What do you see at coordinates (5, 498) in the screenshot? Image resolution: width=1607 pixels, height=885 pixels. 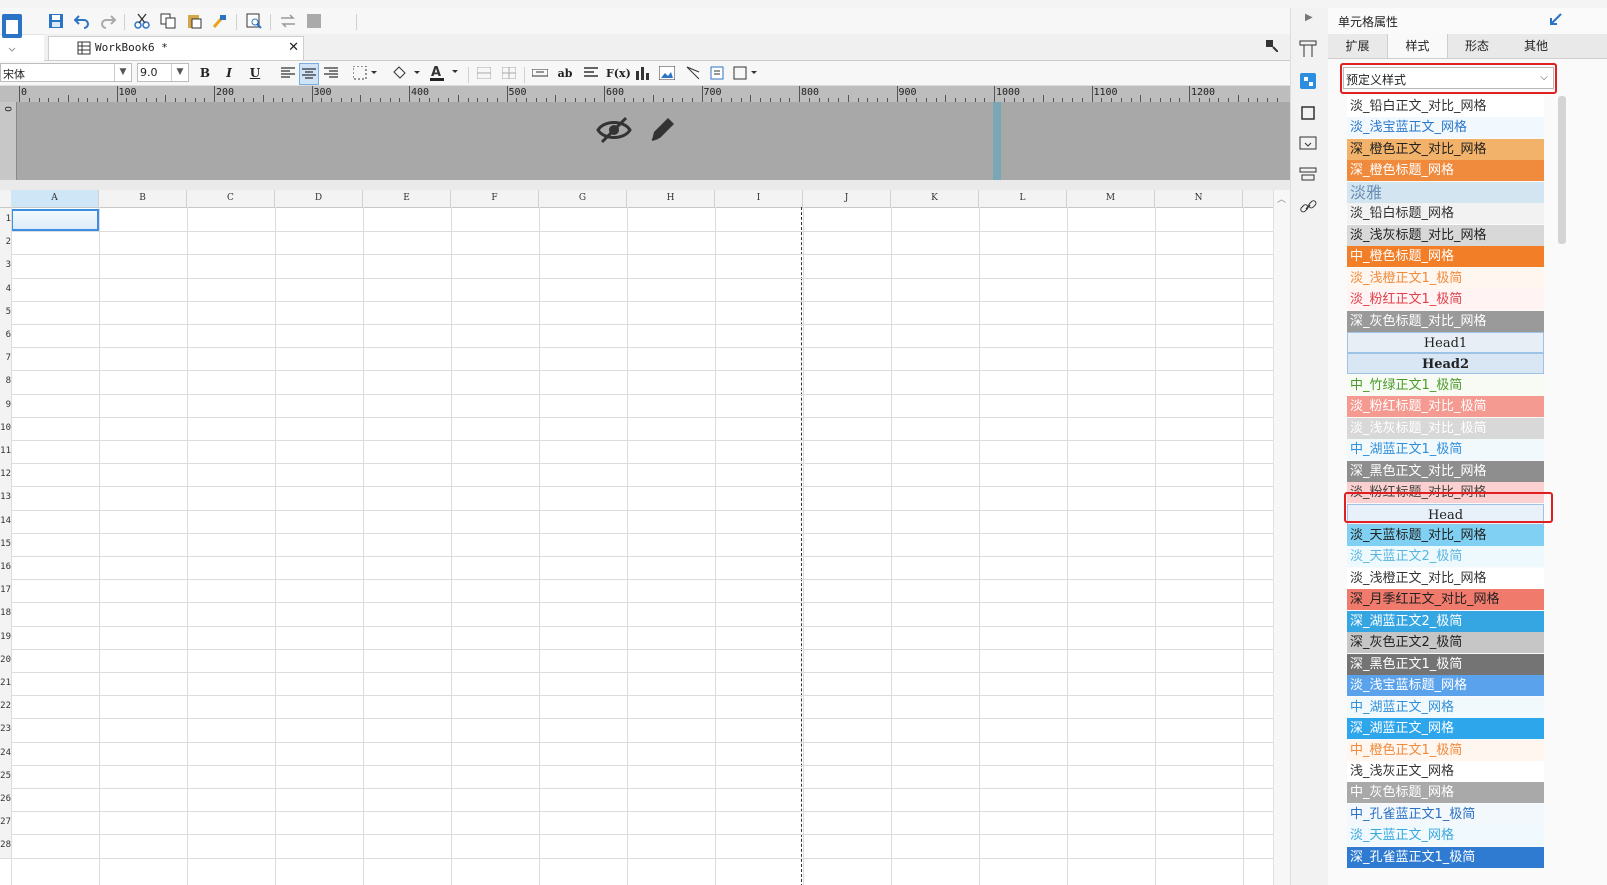 I see `row-header: 13` at bounding box center [5, 498].